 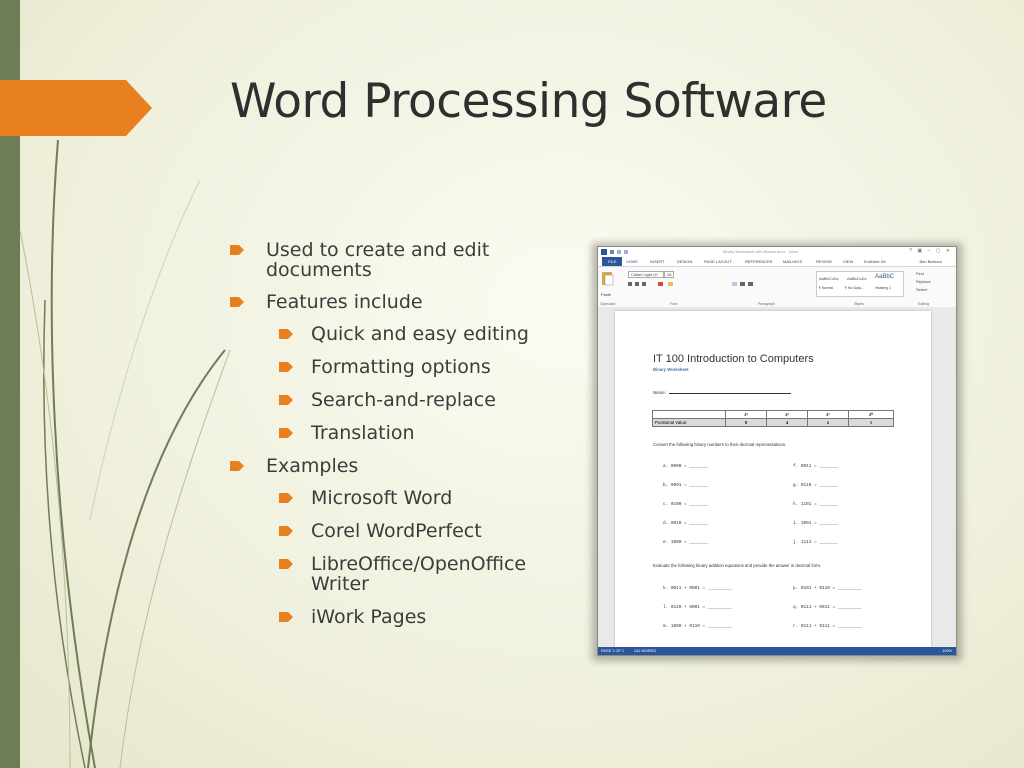 What do you see at coordinates (826, 288) in the screenshot?
I see `style-name: ¶ Normal` at bounding box center [826, 288].